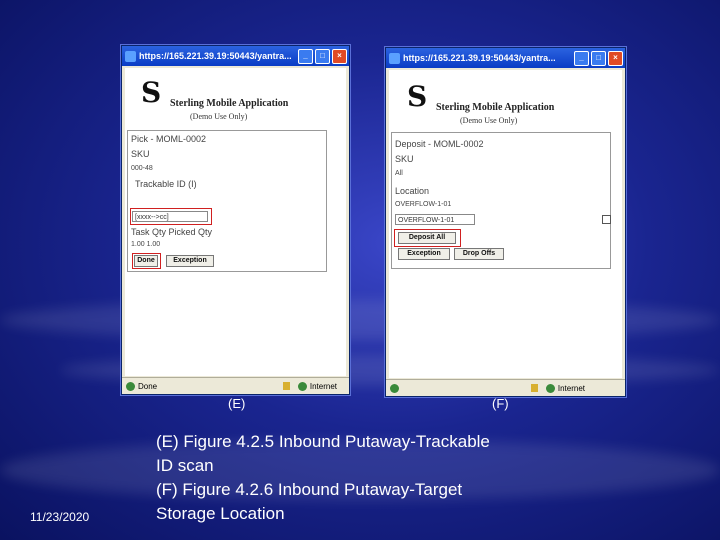 This screenshot has height=540, width=720. What do you see at coordinates (505, 387) in the screenshot?
I see `status-bar: Internet` at bounding box center [505, 387].